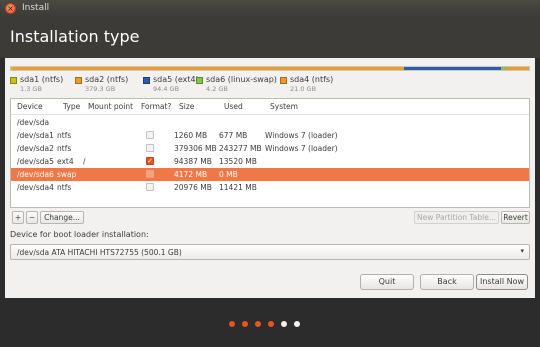 The width and height of the screenshot is (540, 347). Describe the element at coordinates (228, 174) in the screenshot. I see `cell-used: 0 MB` at that location.